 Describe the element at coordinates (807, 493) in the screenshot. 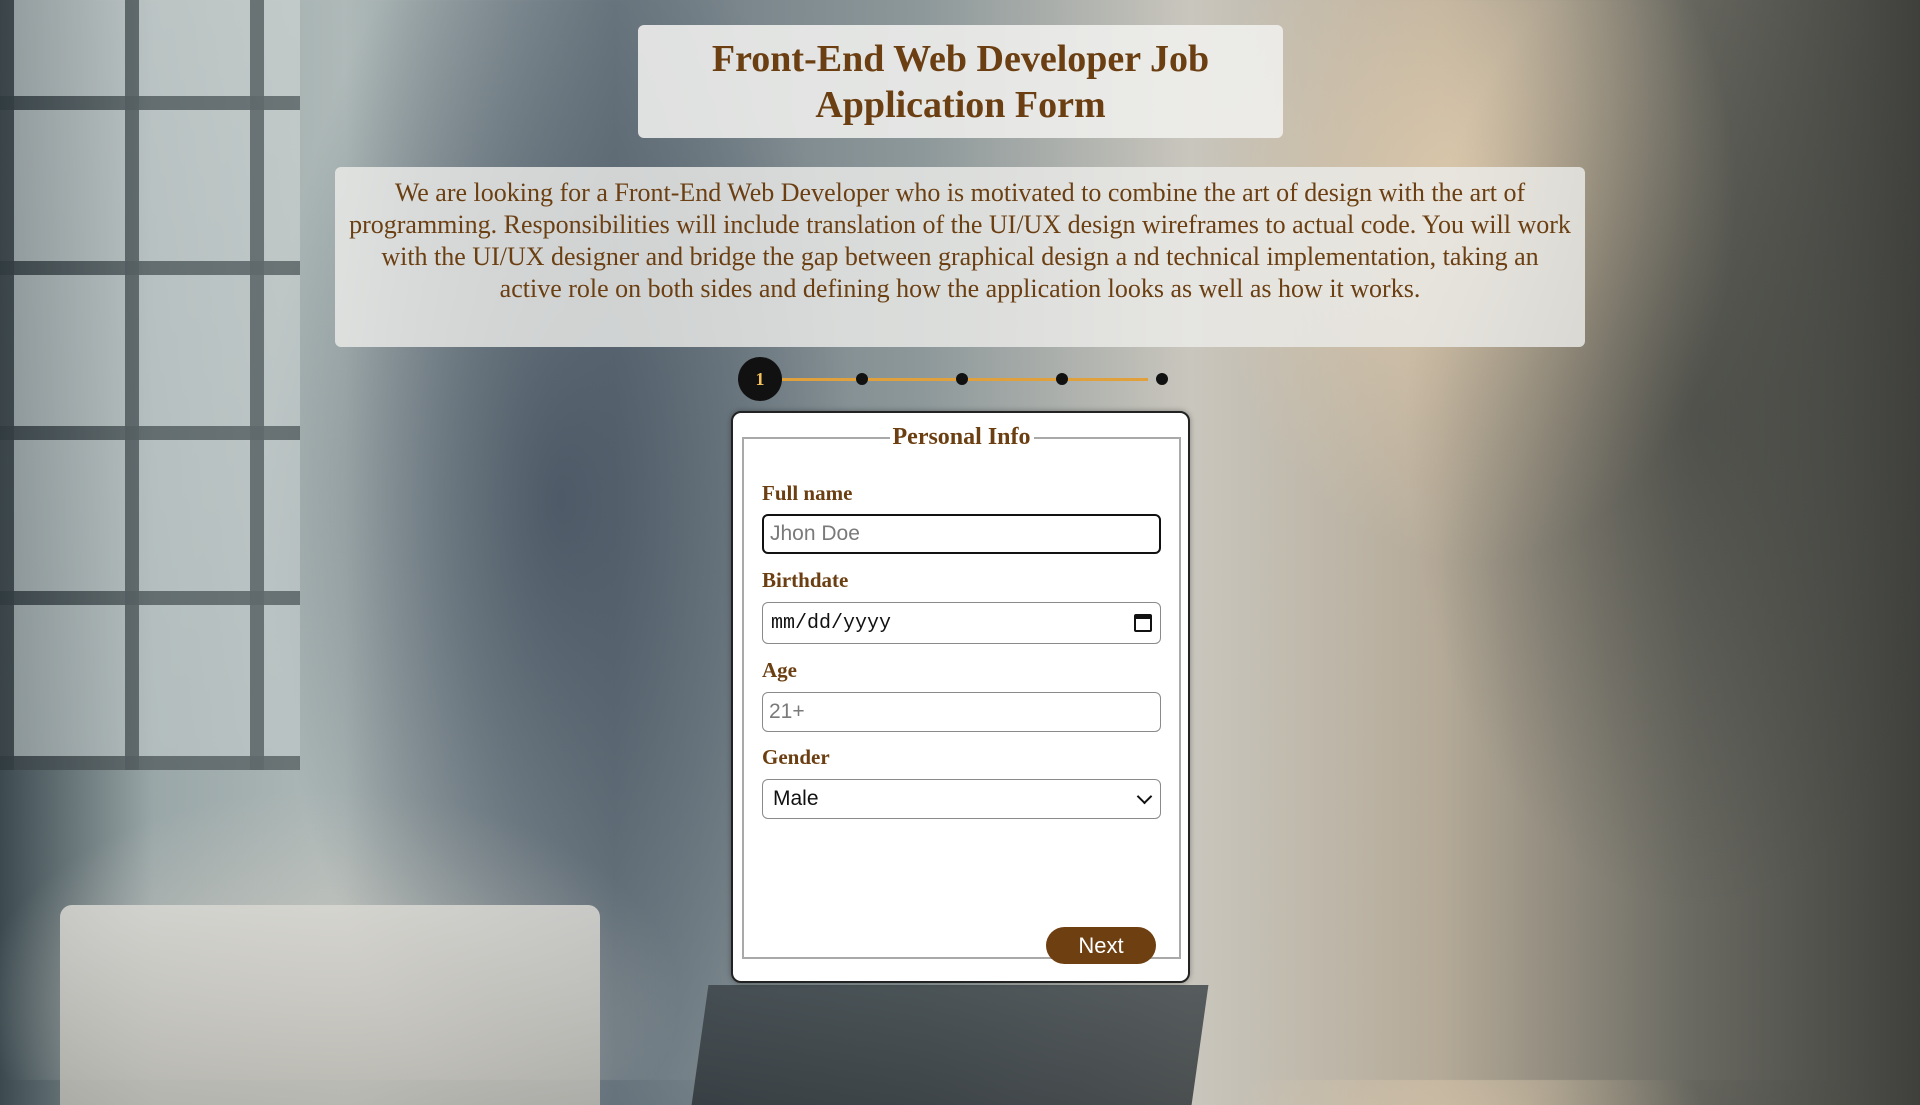

I see `full-name-label: Full name` at that location.